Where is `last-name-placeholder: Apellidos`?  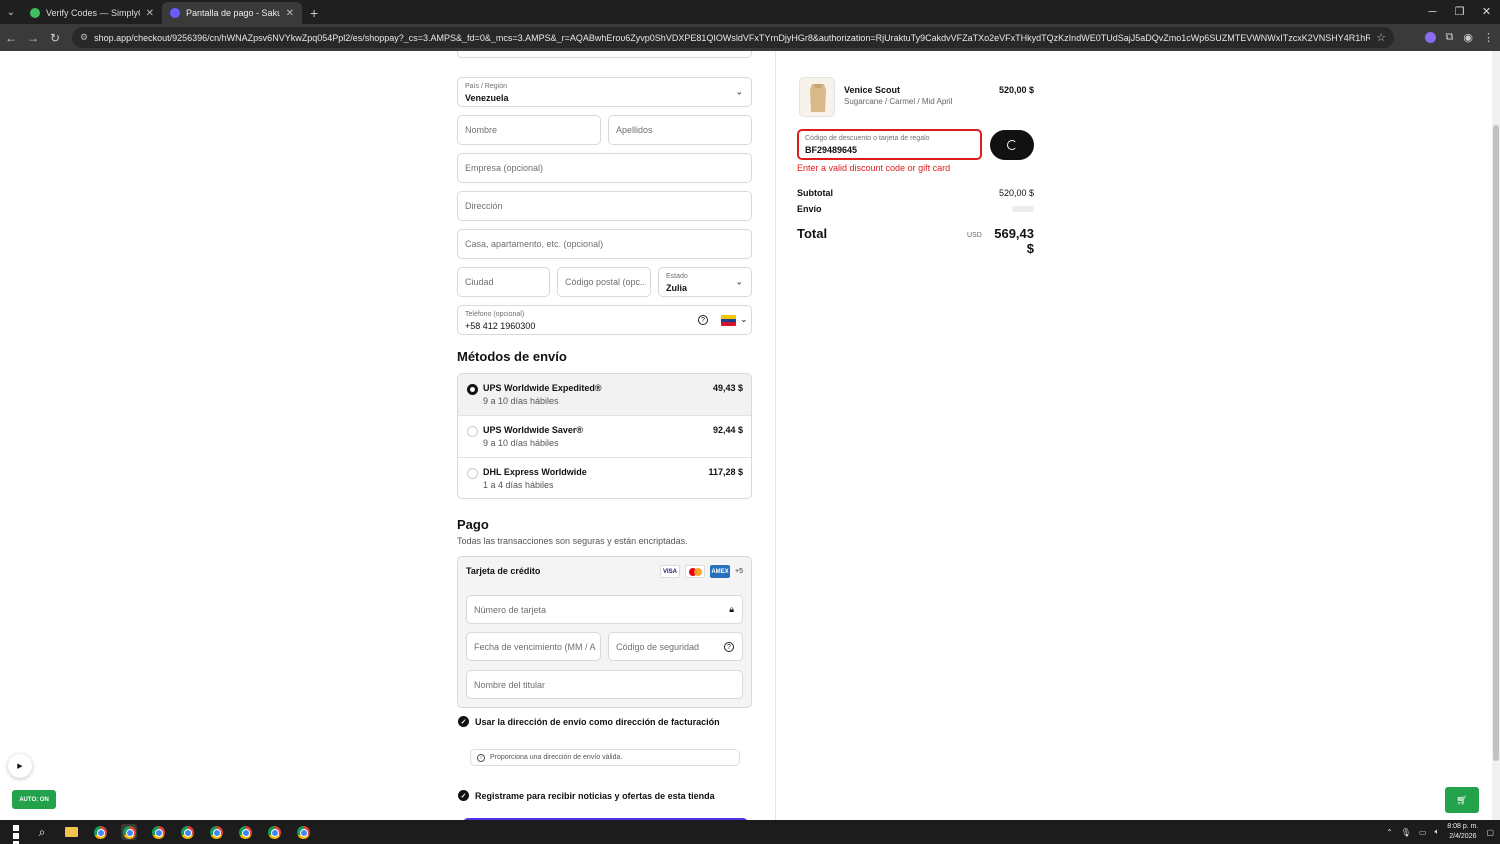 last-name-placeholder: Apellidos is located at coordinates (634, 130).